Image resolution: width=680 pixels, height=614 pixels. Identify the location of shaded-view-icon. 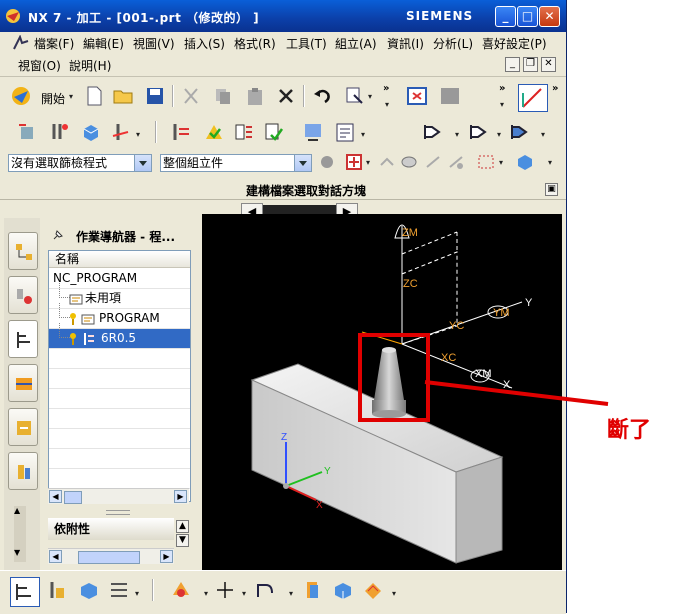
(450, 96).